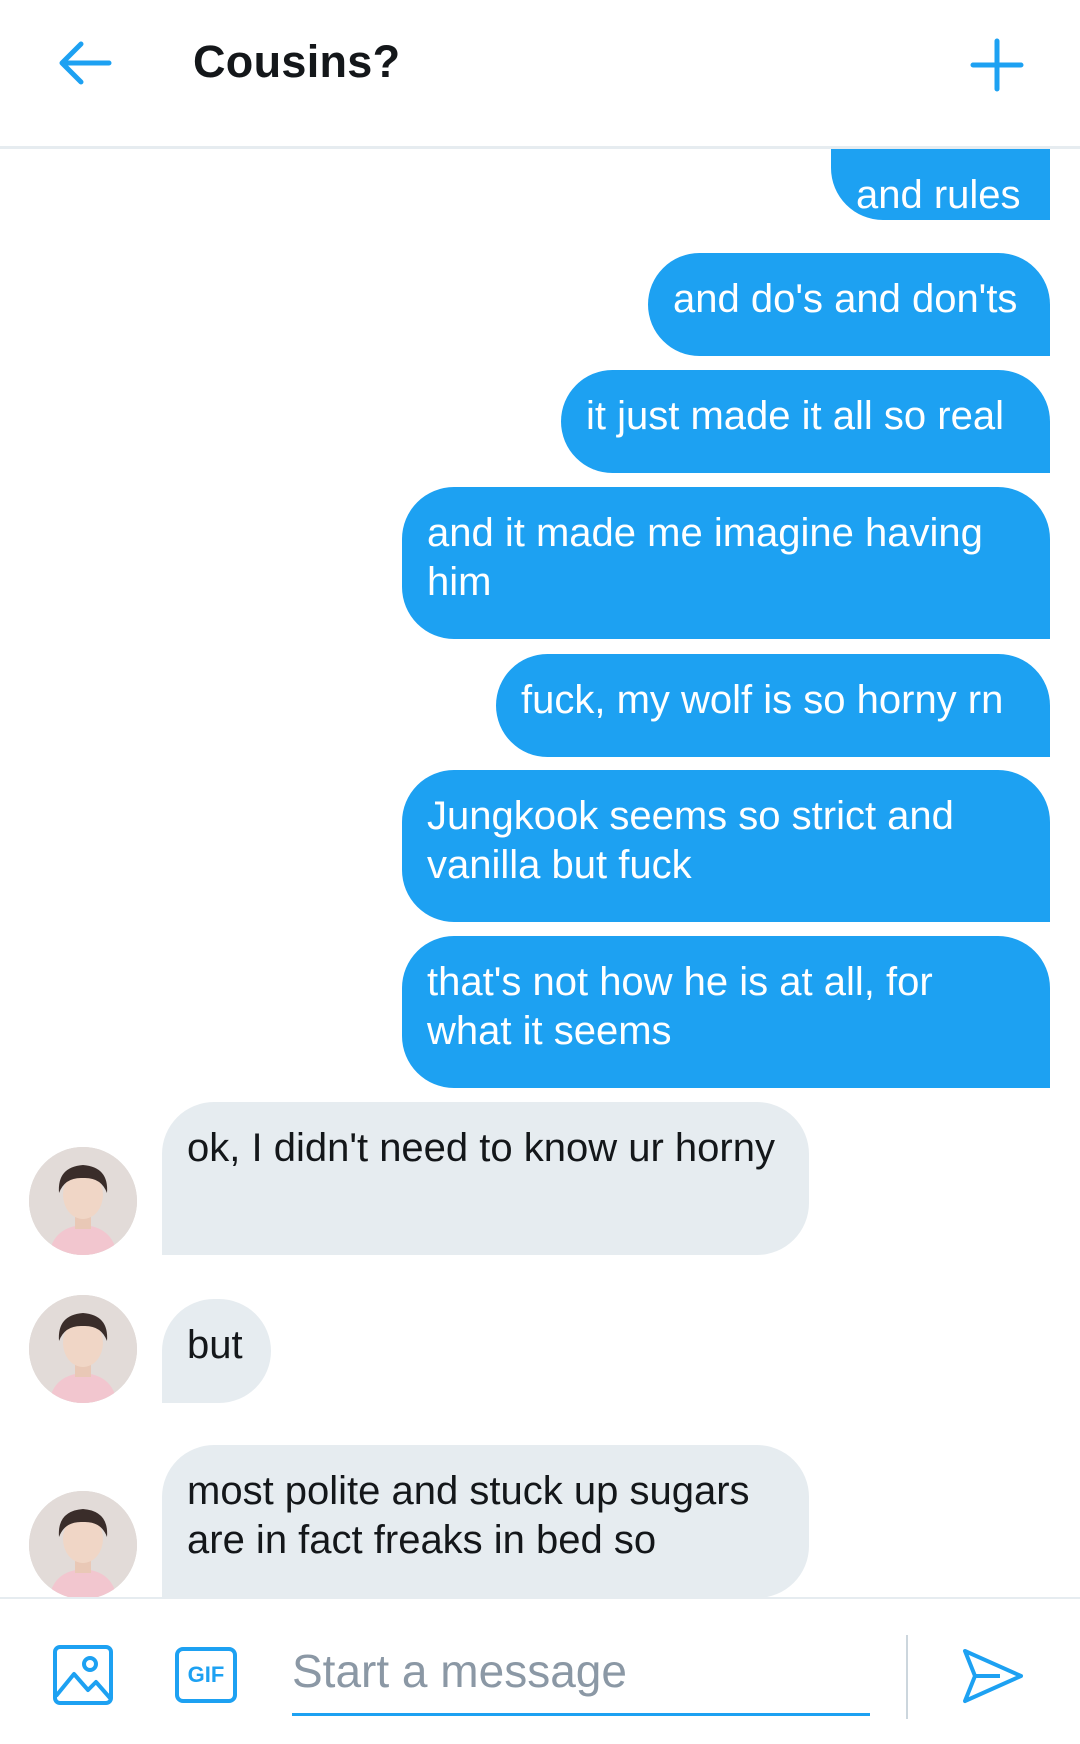 The width and height of the screenshot is (1080, 1744). I want to click on send-icon, so click(993, 1676).